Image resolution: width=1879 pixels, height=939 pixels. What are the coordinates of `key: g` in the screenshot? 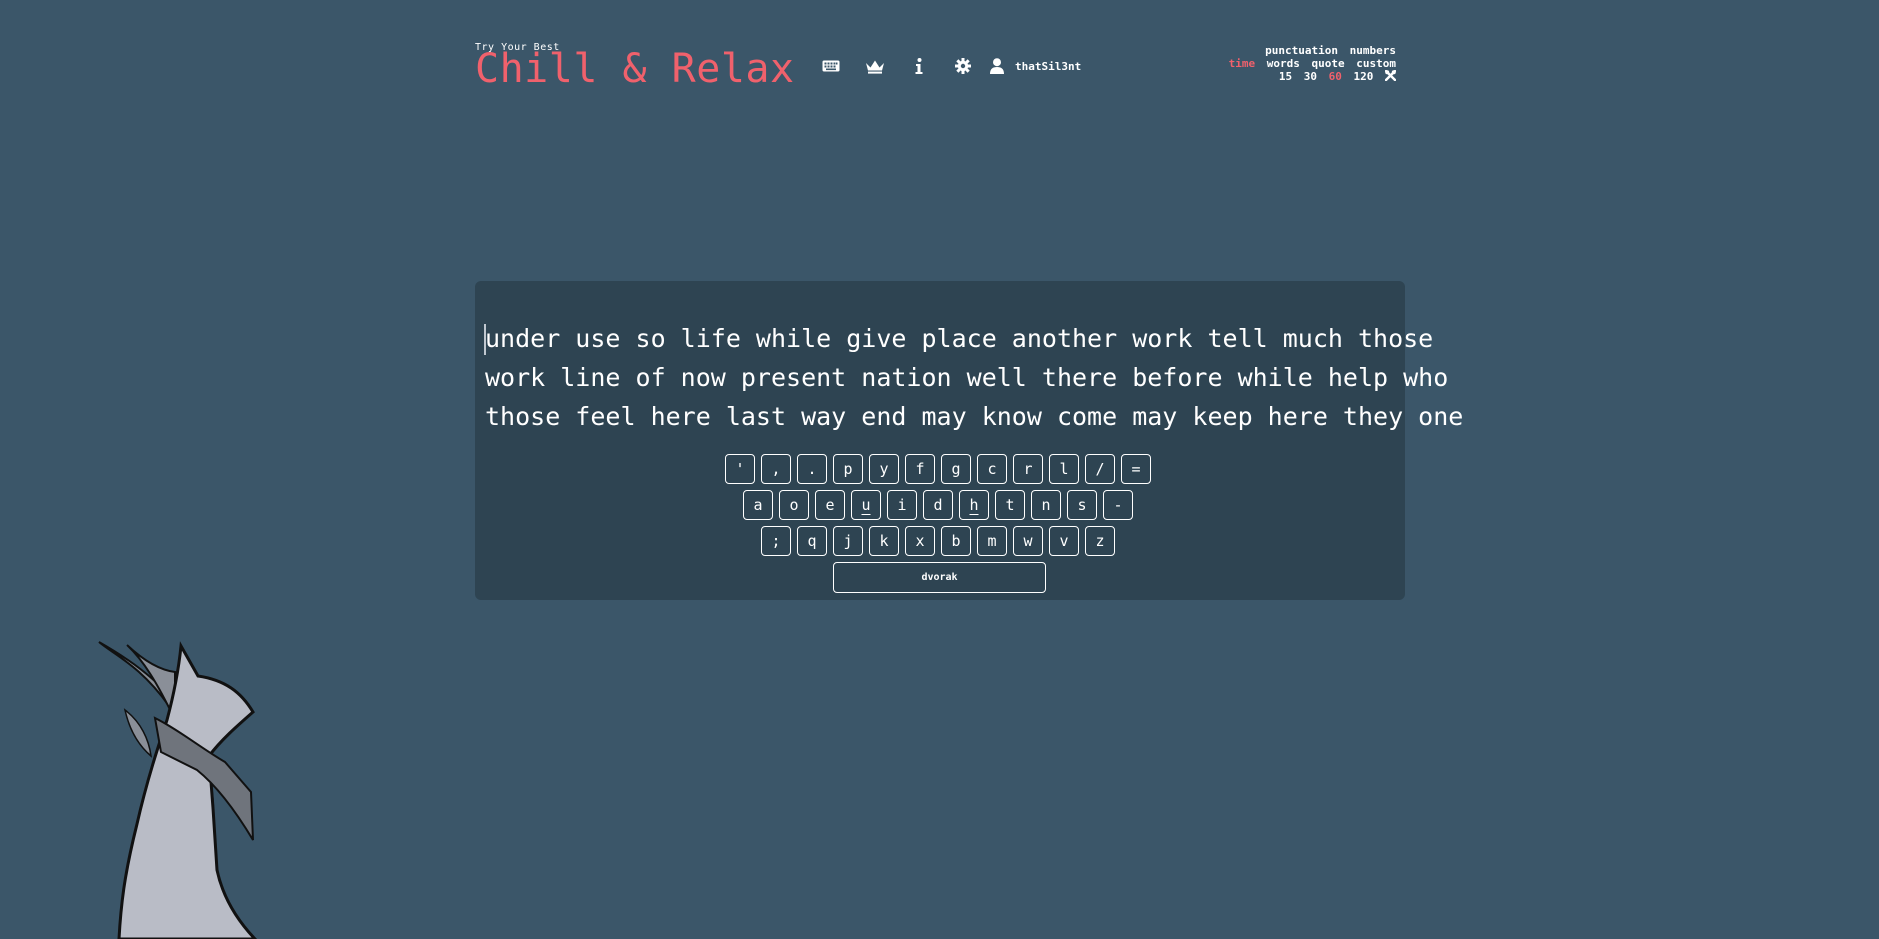 It's located at (956, 469).